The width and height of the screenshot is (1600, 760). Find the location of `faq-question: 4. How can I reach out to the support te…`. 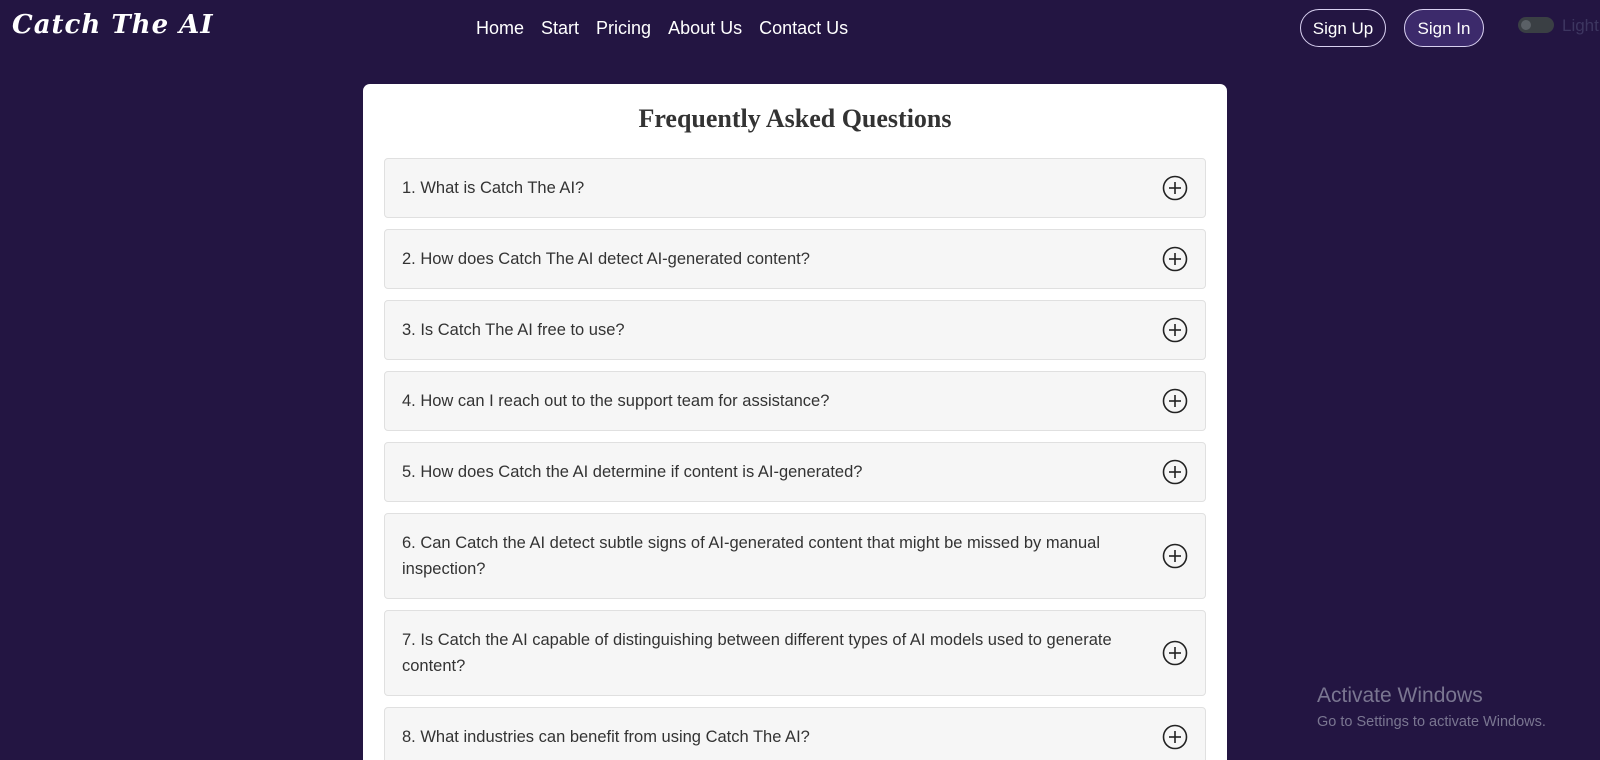

faq-question: 4. How can I reach out to the support te… is located at coordinates (616, 401).